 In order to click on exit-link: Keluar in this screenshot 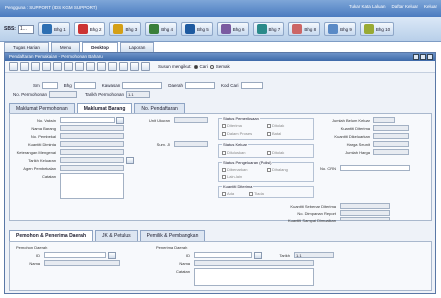, I will do `click(430, 6)`.